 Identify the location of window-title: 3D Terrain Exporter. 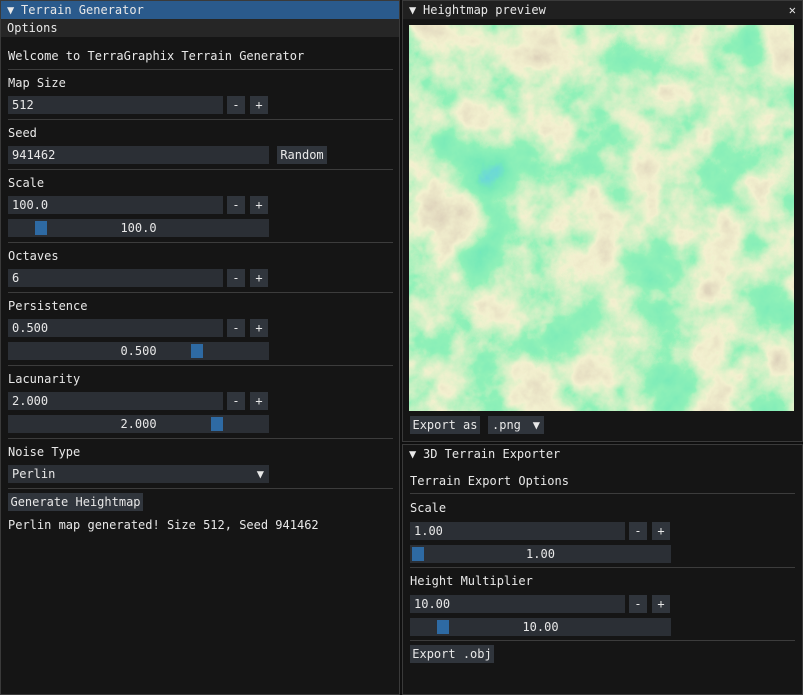
(492, 454).